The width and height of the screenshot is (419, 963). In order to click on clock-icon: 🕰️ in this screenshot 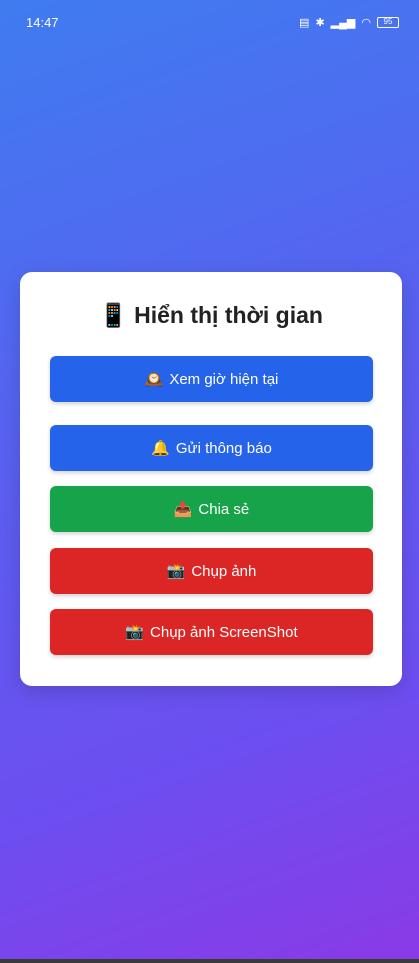, I will do `click(154, 379)`.